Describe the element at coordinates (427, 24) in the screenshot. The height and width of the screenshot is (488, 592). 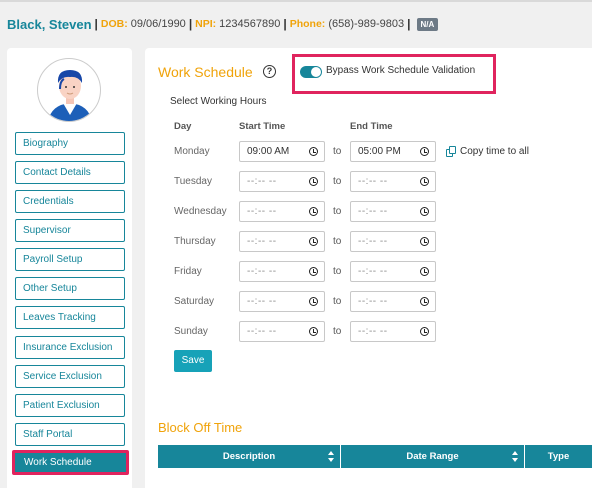
I see `status-badge: N/A` at that location.